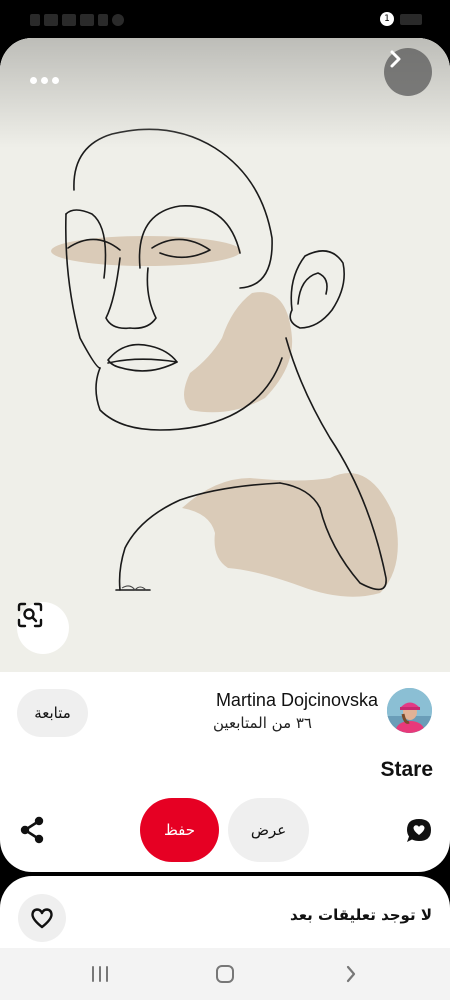 The image size is (450, 1000). I want to click on status-right: 1, so click(401, 19).